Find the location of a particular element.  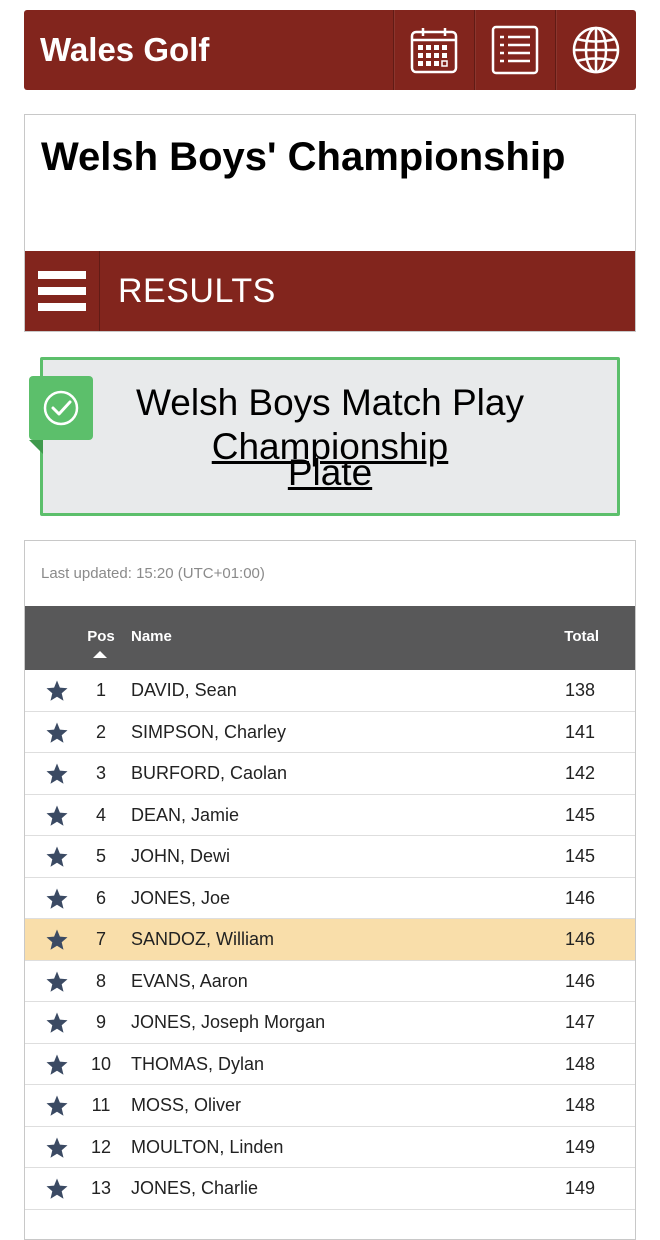

table-row: 4 DEAN, Jamie 145 is located at coordinates (330, 815).